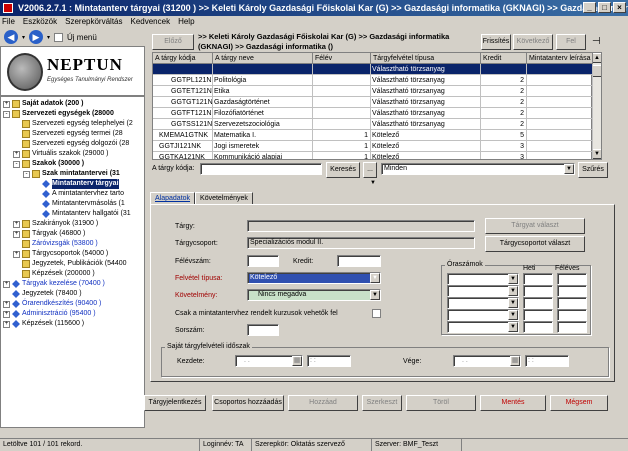 The height and width of the screenshot is (451, 628). Describe the element at coordinates (487, 361) in the screenshot. I see `end-date-input: . . ▦` at that location.